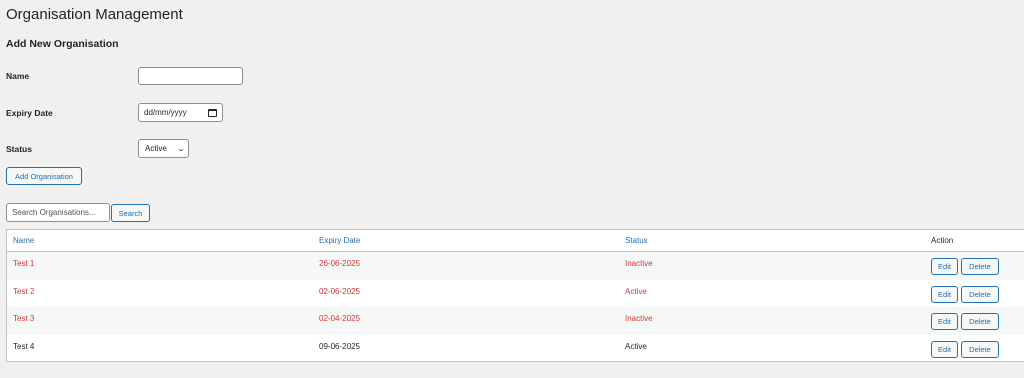  I want to click on row-expiry-date: 02-06-2025, so click(339, 291).